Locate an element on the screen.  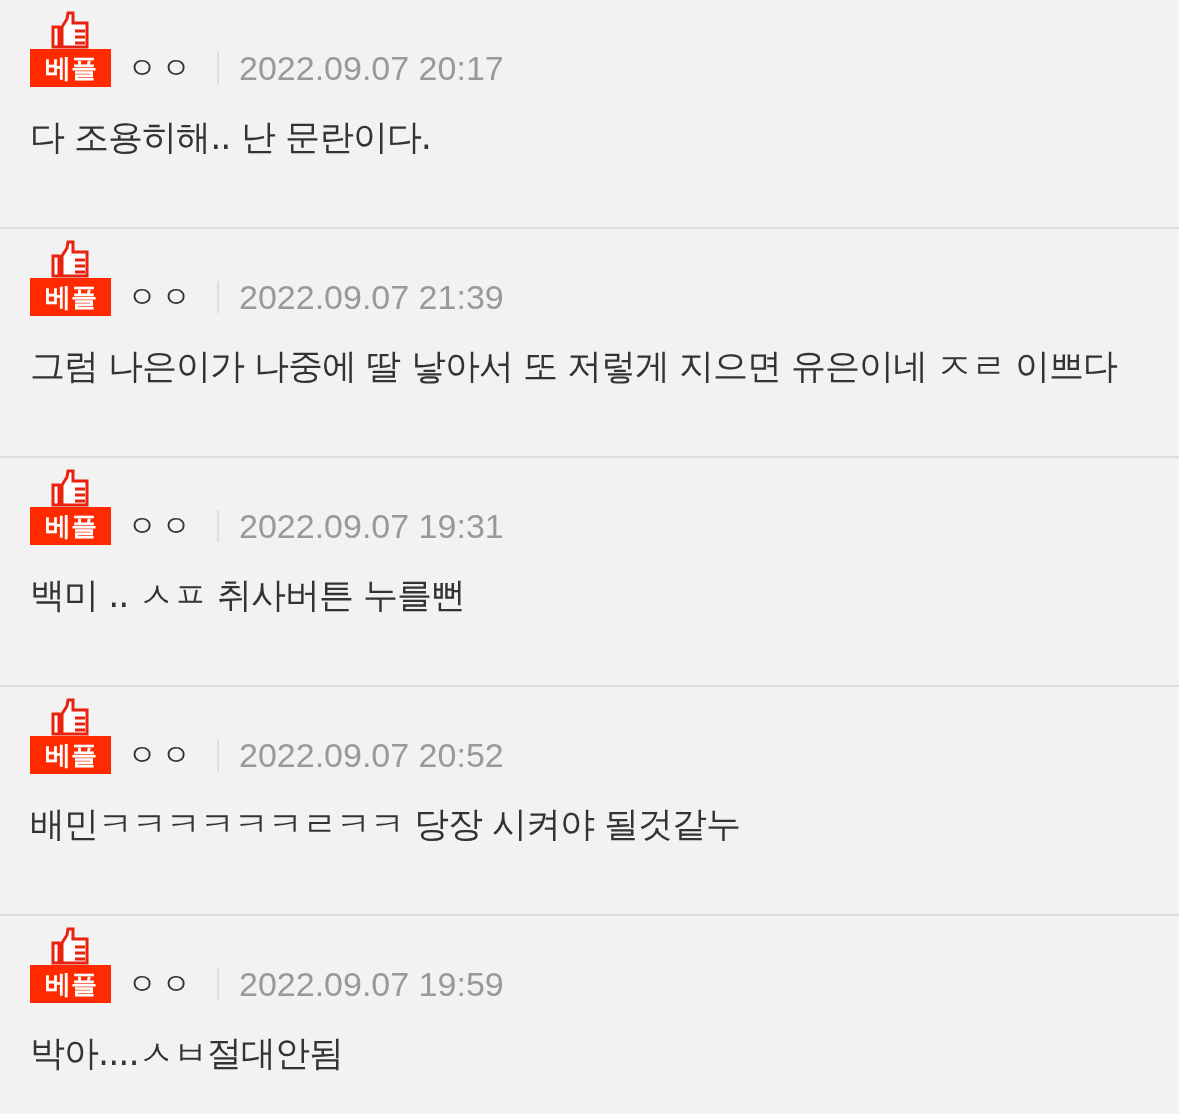
comment-date: 2022.09.07 19:59 is located at coordinates (371, 984).